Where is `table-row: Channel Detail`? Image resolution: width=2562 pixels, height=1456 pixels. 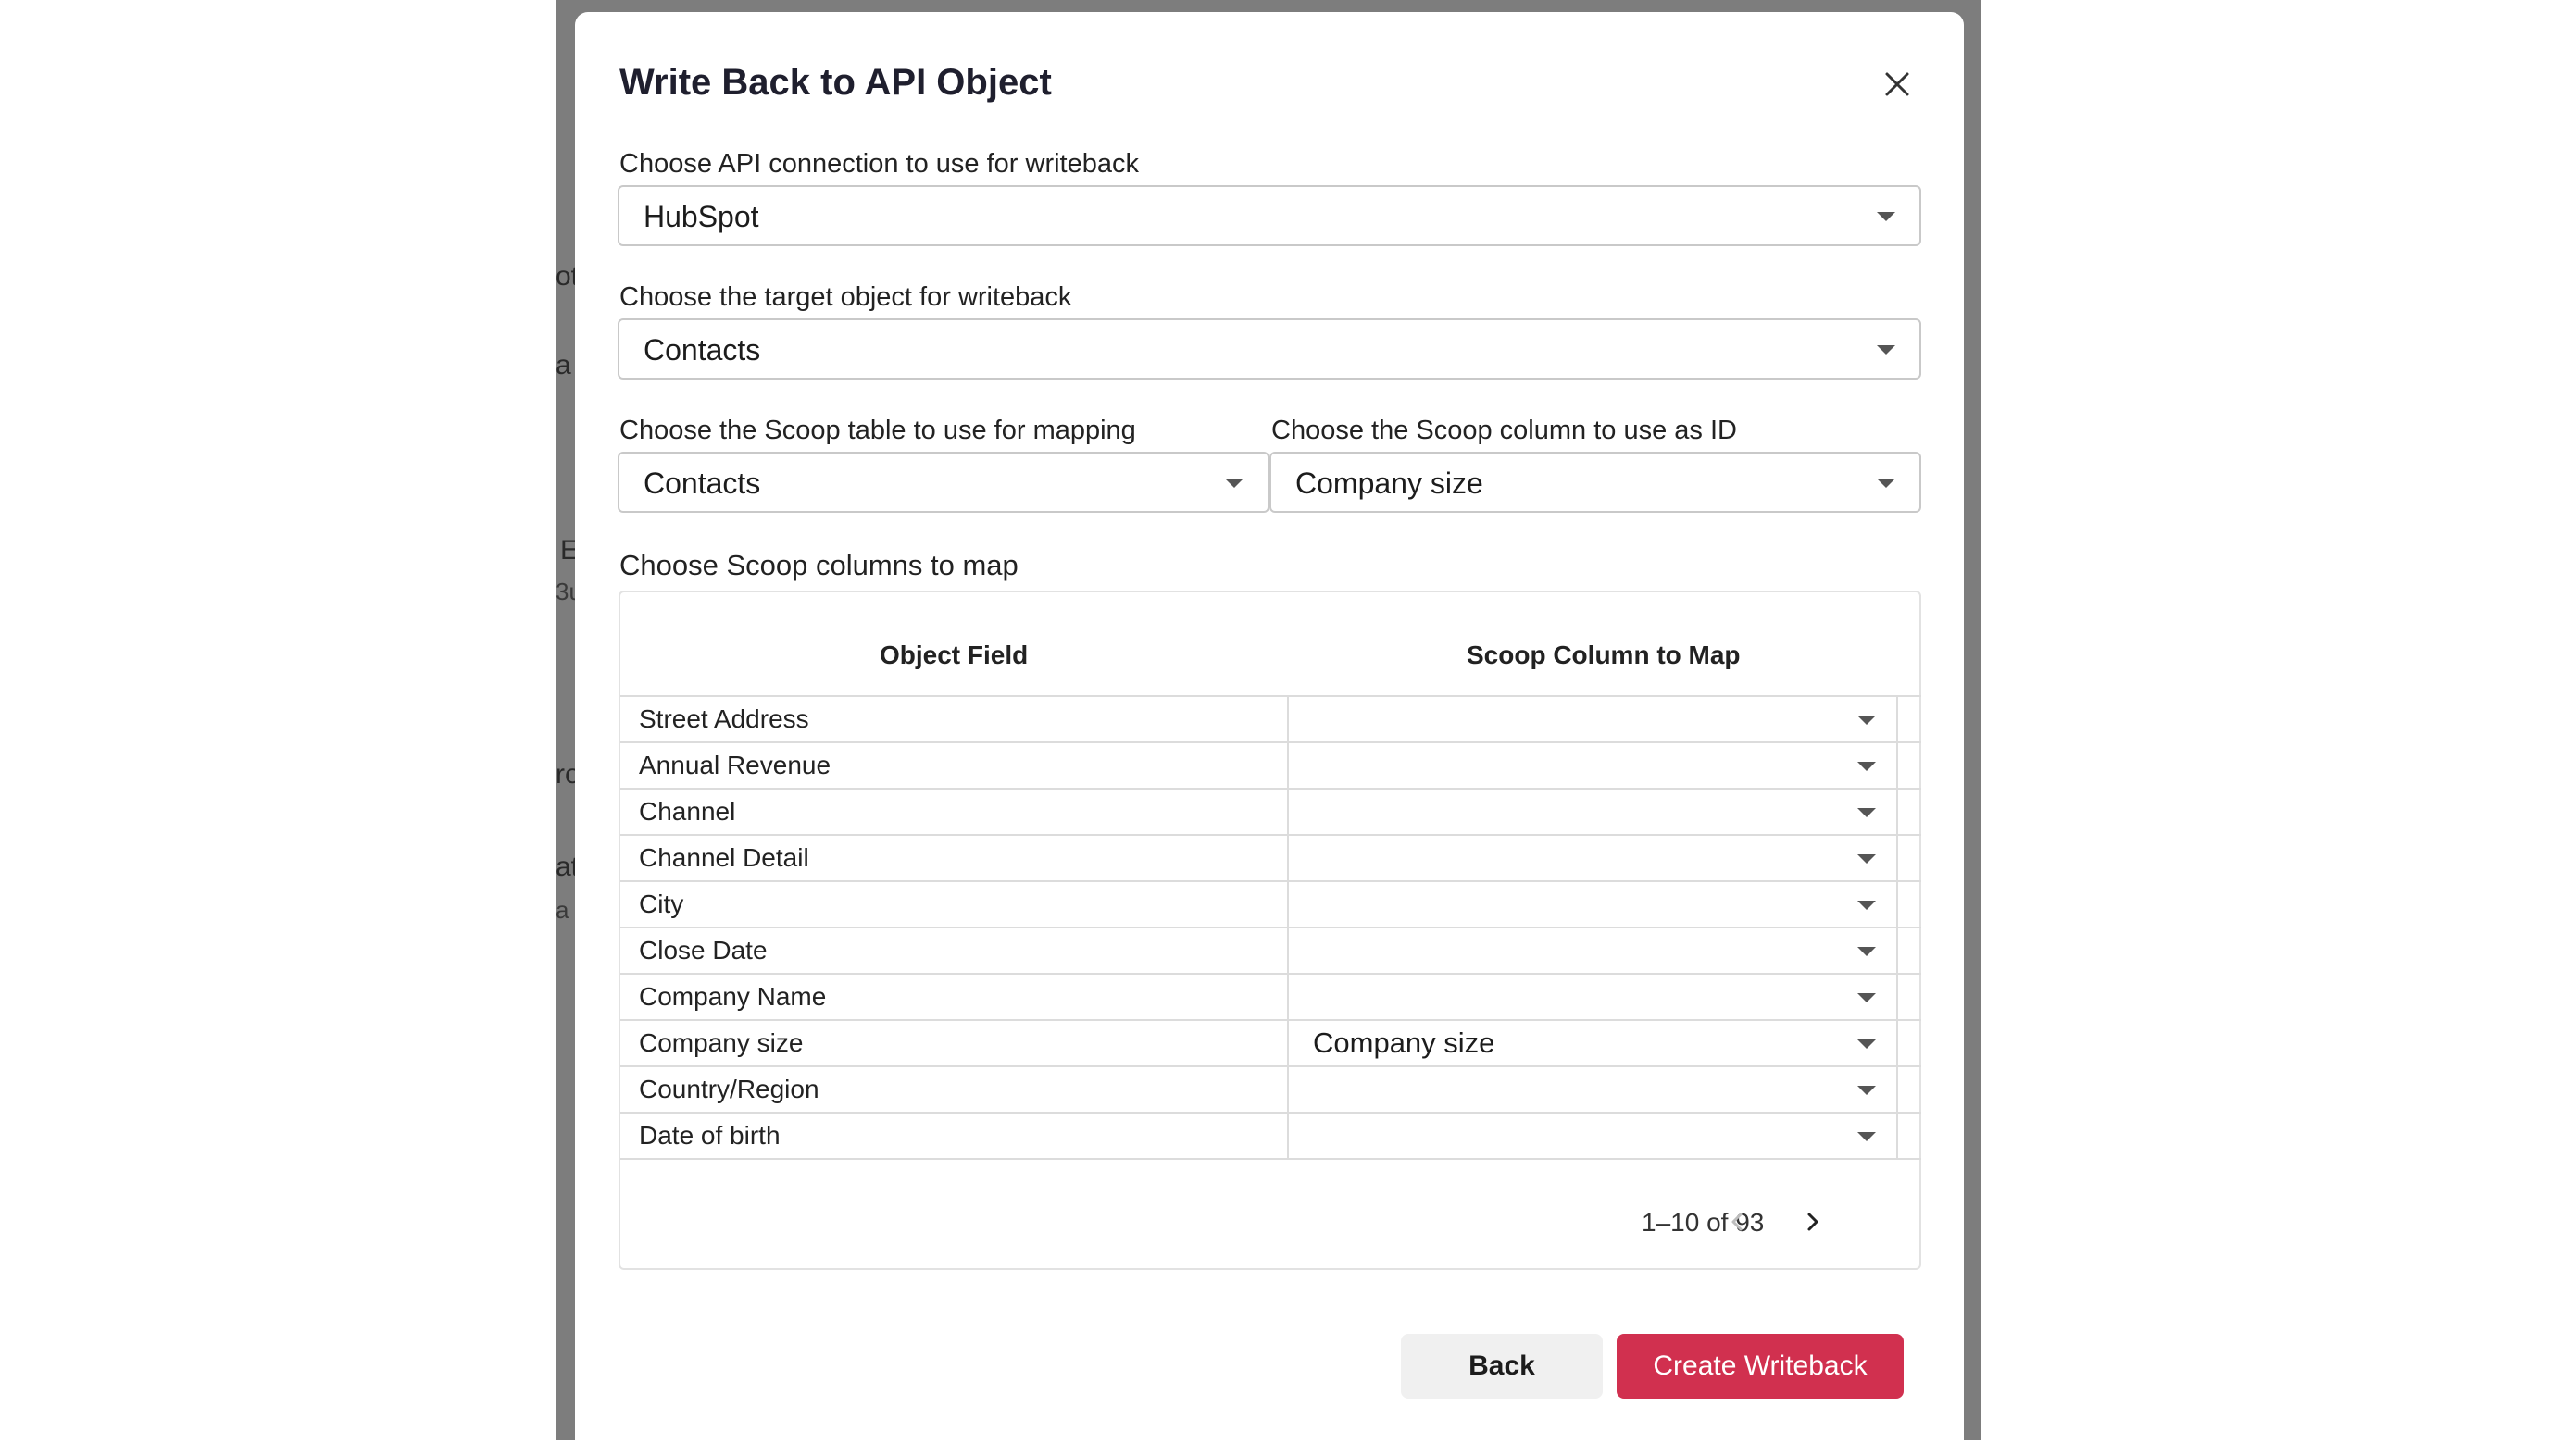
table-row: Channel Detail is located at coordinates (1270, 857).